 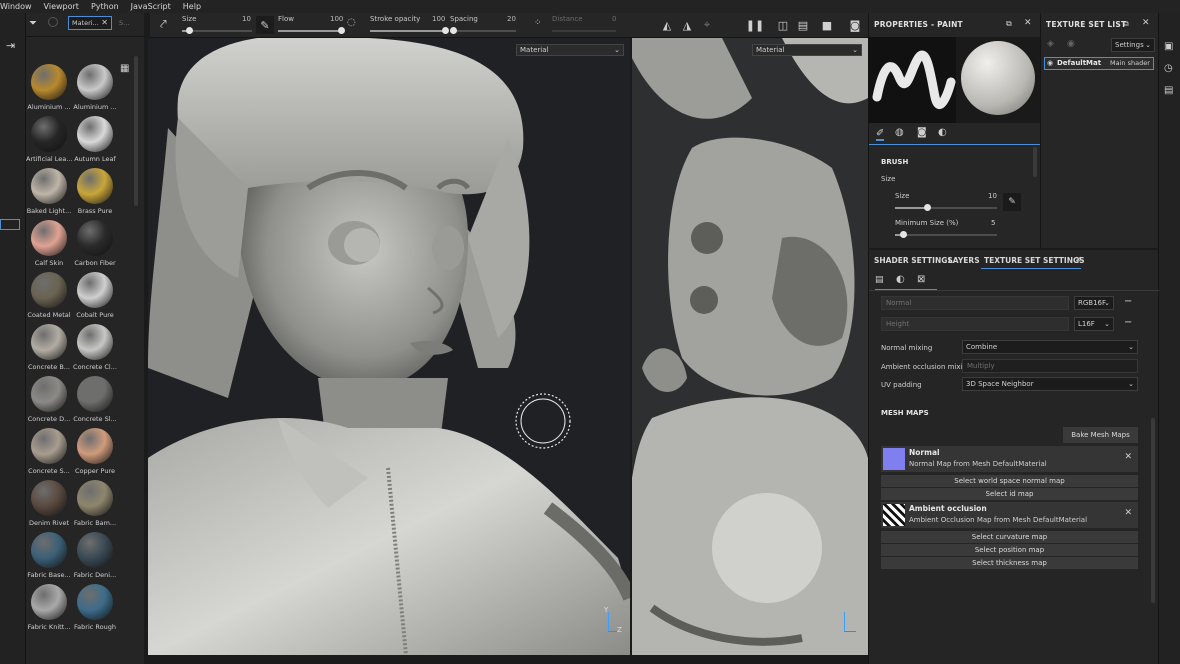 What do you see at coordinates (1009, 550) in the screenshot?
I see `select-position-button: Select position map` at bounding box center [1009, 550].